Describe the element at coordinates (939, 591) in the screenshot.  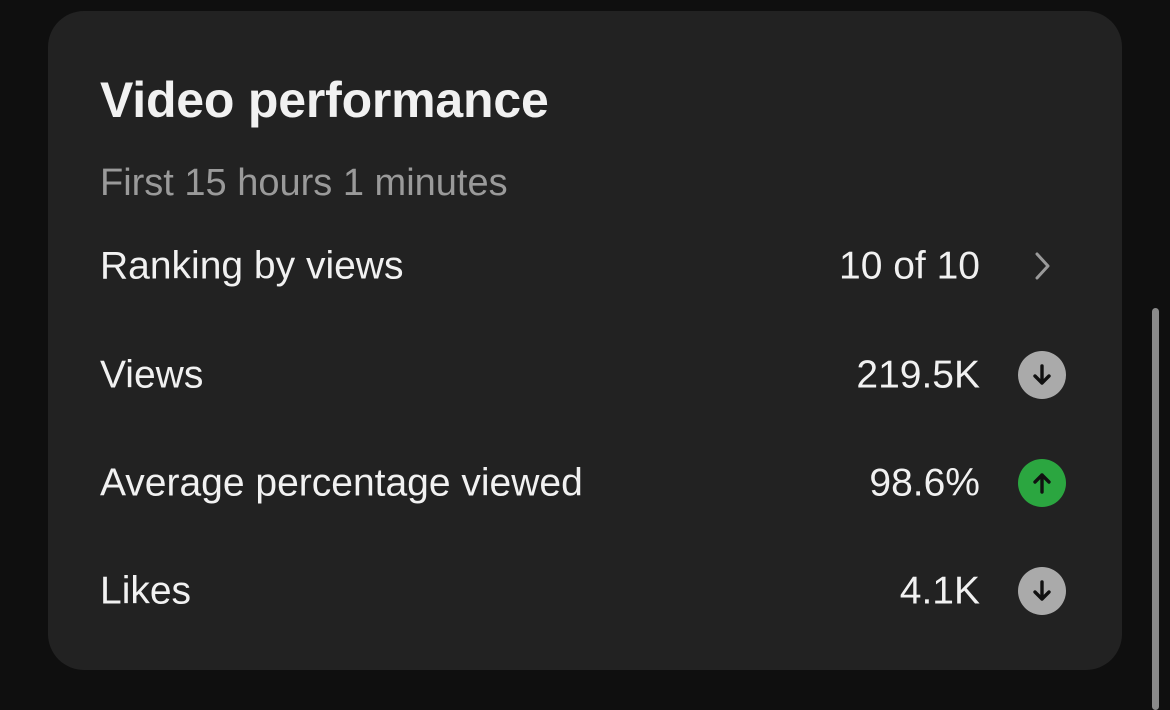
I see `likes-value: 4.1K` at that location.